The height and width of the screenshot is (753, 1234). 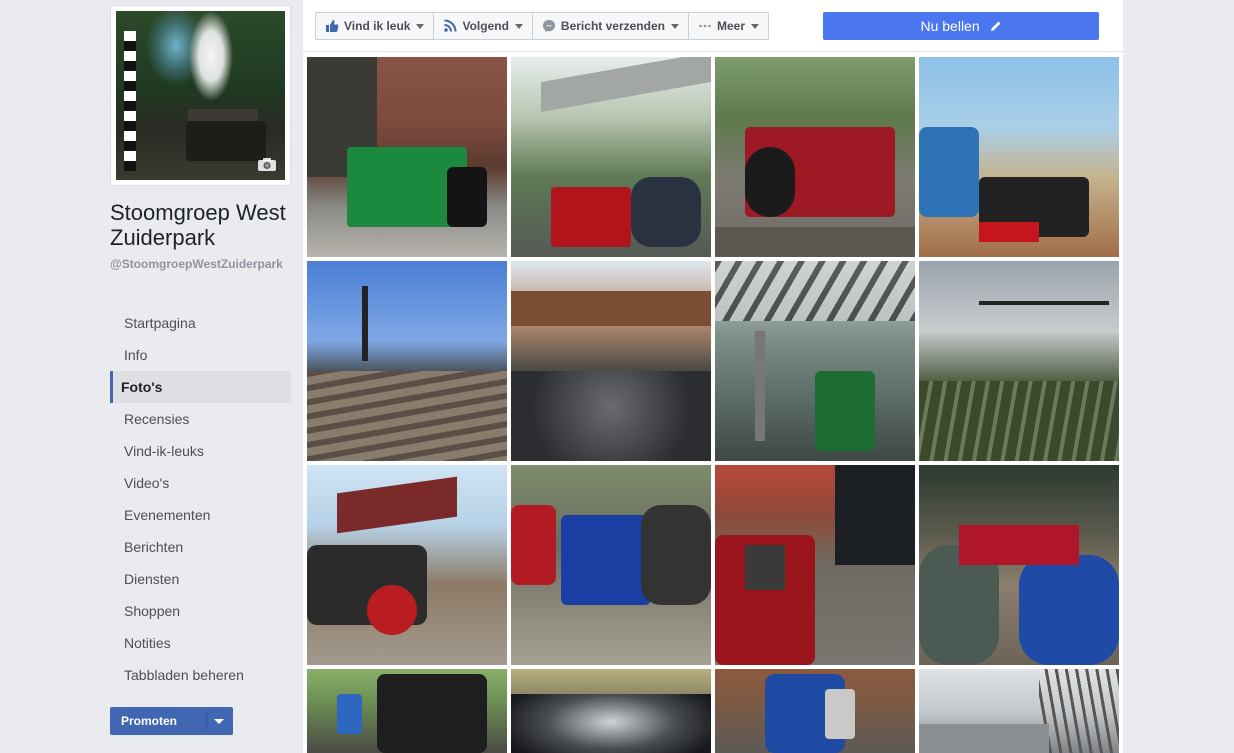 I want to click on nav-item-tabbladen-beheren: Tabbladen beheren, so click(x=200, y=675).